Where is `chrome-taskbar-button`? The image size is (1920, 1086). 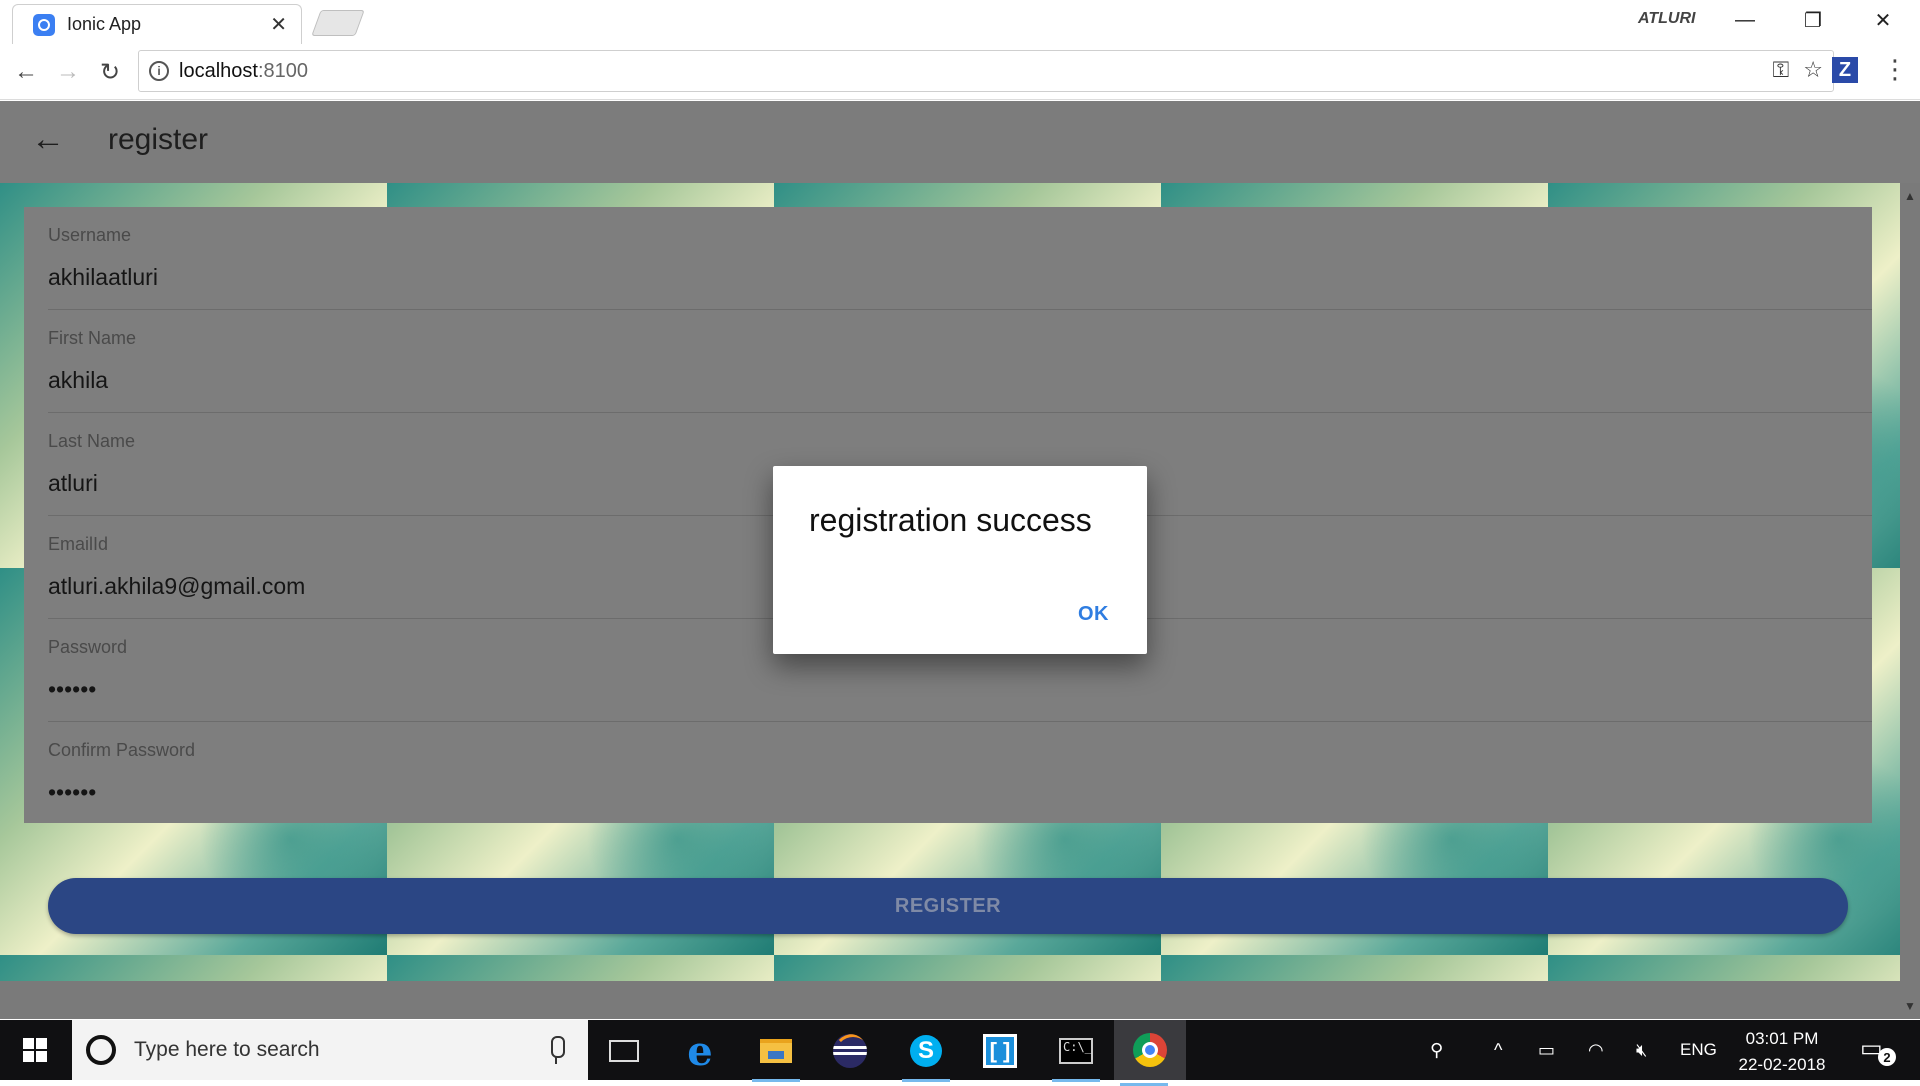 chrome-taskbar-button is located at coordinates (1150, 1053).